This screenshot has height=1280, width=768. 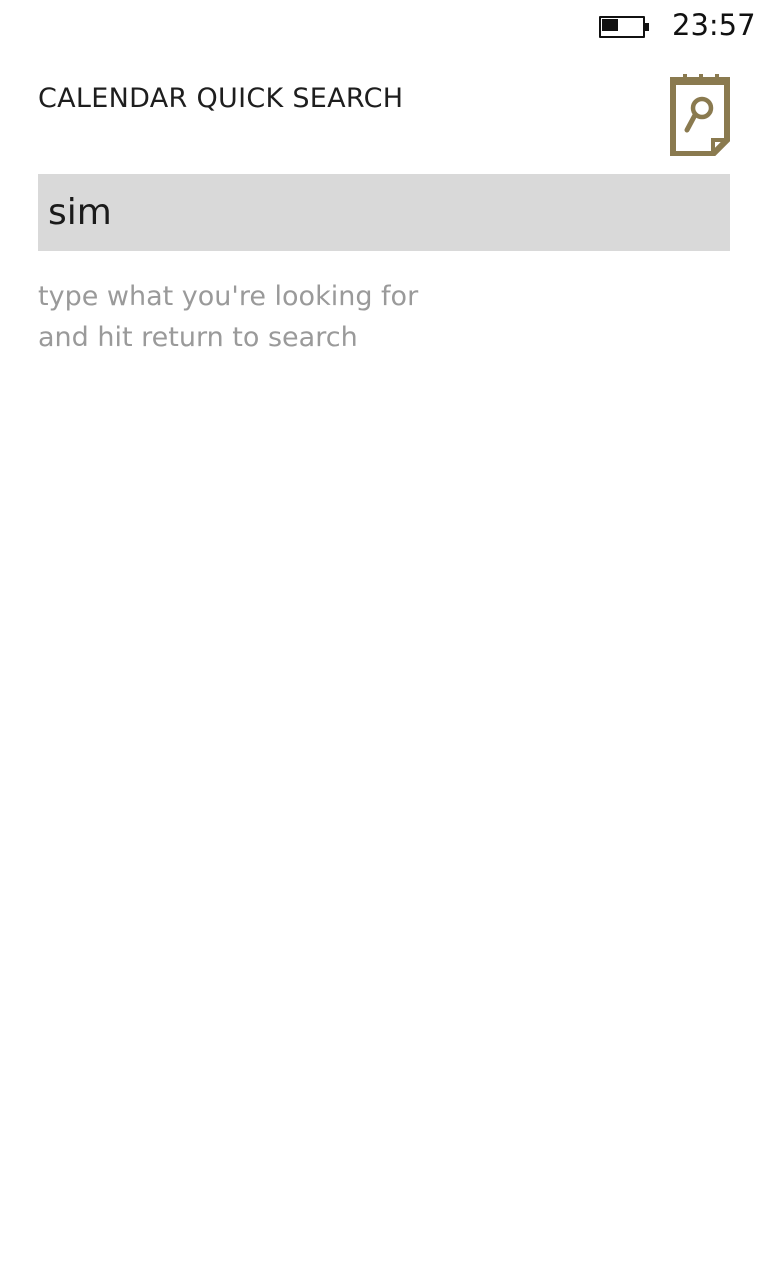 What do you see at coordinates (700, 115) in the screenshot?
I see `calendar-search-icon` at bounding box center [700, 115].